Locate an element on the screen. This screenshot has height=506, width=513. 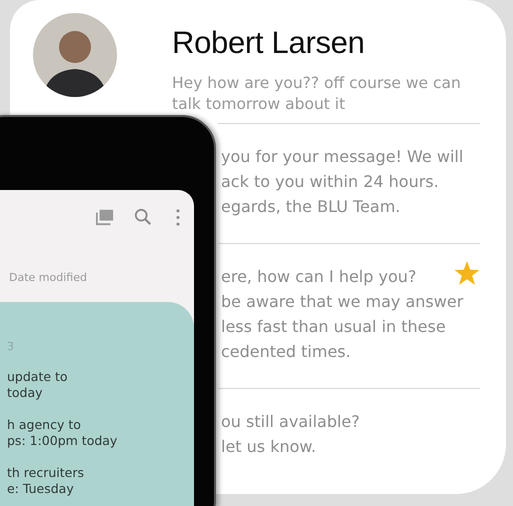
message-text: ou still available? is located at coordinates (290, 422).